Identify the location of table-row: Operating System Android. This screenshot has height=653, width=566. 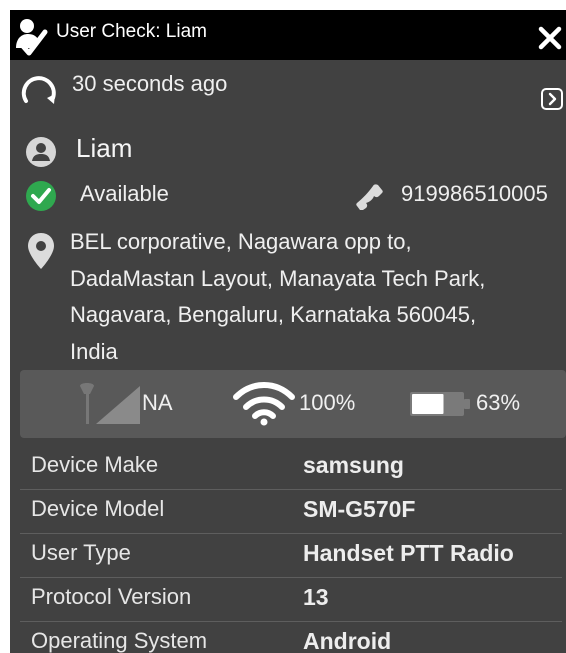
(291, 637).